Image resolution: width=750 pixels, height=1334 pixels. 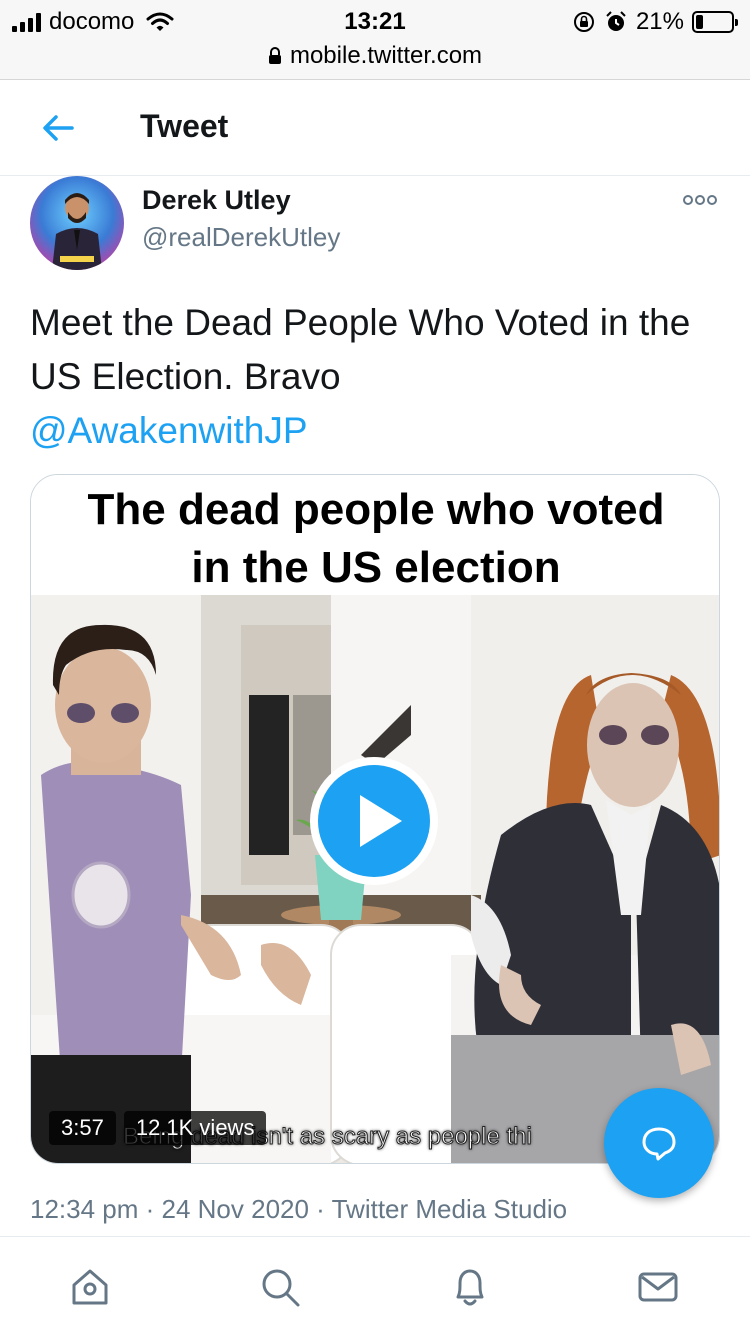 I want to click on page-header: Tweet, so click(x=375, y=128).